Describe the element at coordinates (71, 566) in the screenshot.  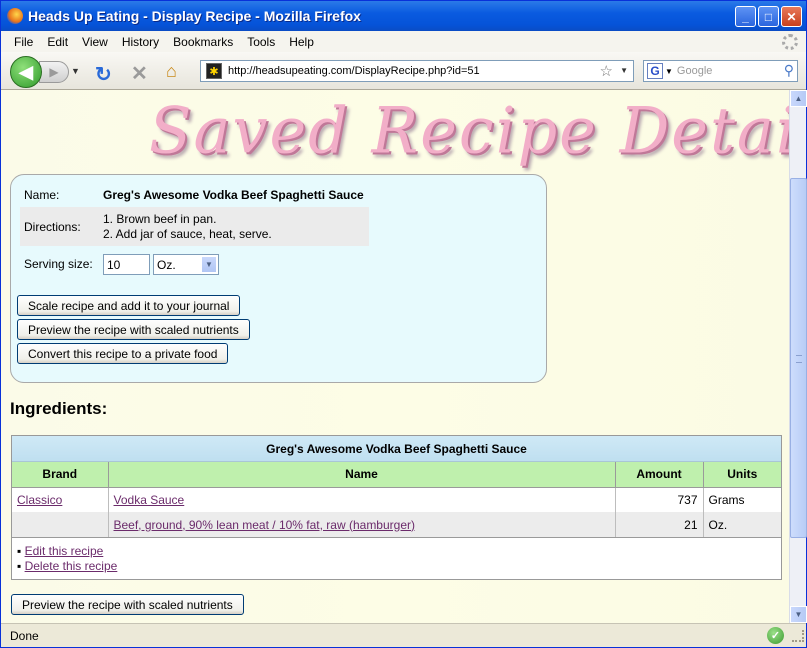
I see `delete-recipe-link: Delete this recipe` at that location.